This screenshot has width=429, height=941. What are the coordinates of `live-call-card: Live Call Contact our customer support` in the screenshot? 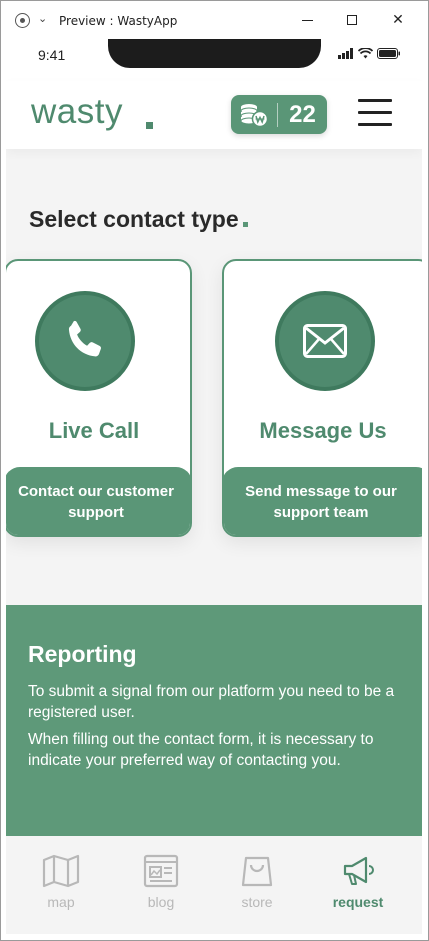 It's located at (99, 398).